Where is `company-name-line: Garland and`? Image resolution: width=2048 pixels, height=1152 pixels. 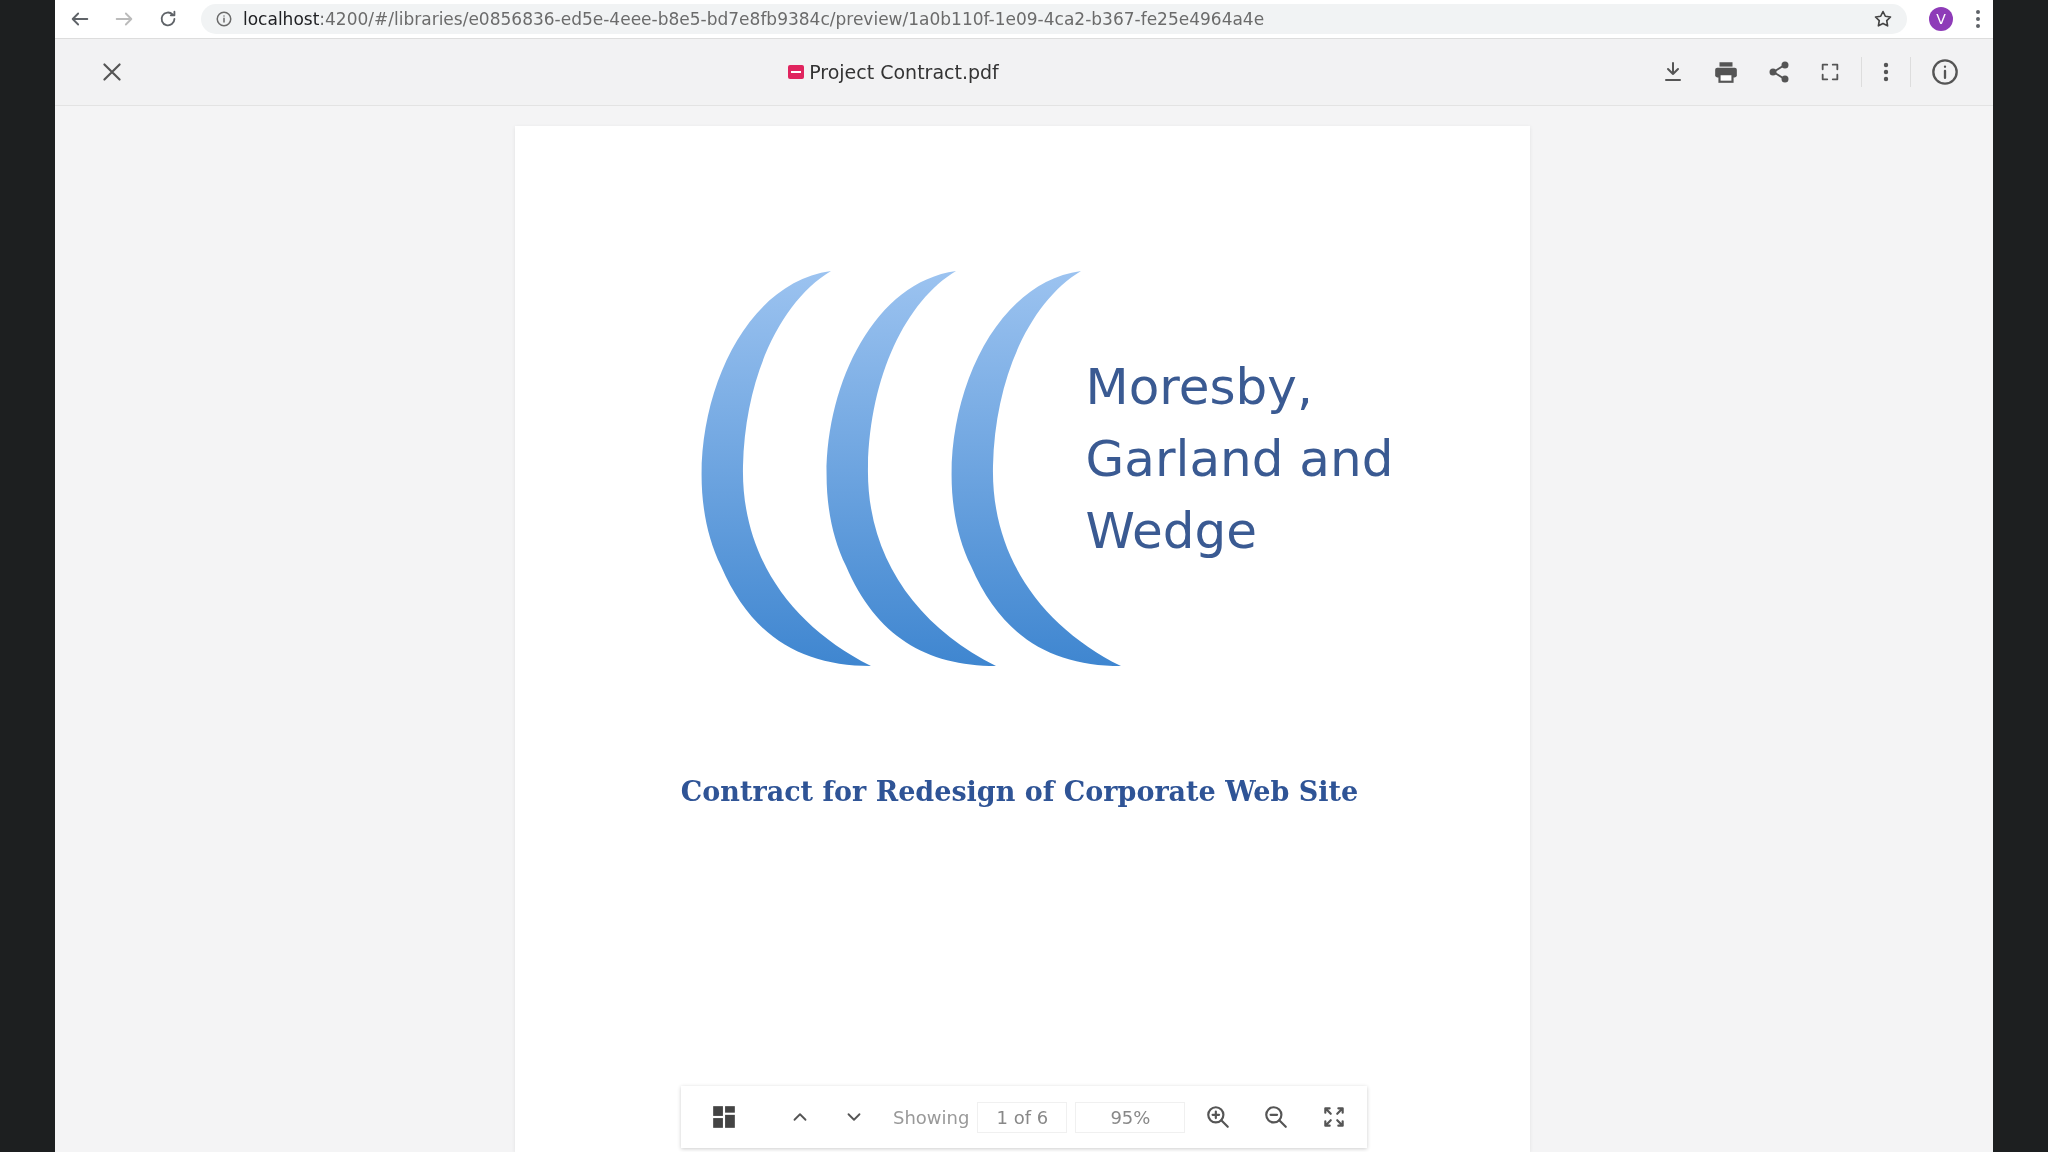
company-name-line: Garland and is located at coordinates (1239, 459).